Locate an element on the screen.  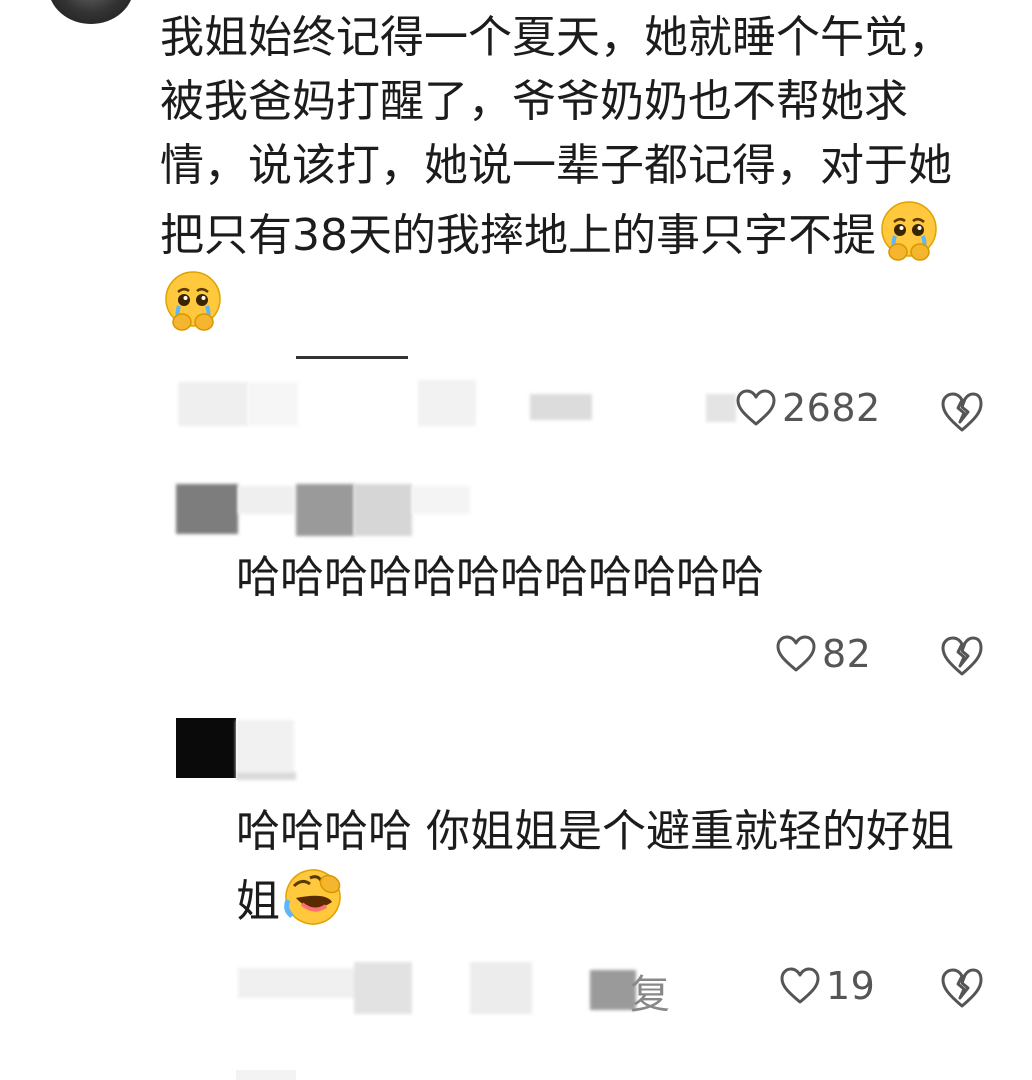
comment-2-header is located at coordinates (516, 510).